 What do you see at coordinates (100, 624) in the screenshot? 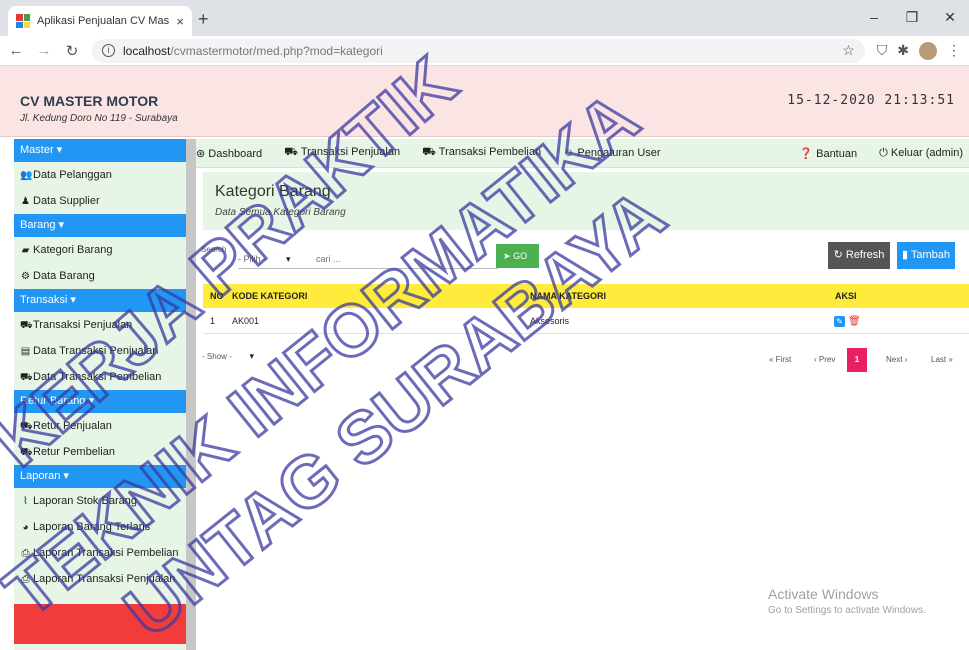
I see `sidebar-footer-block` at bounding box center [100, 624].